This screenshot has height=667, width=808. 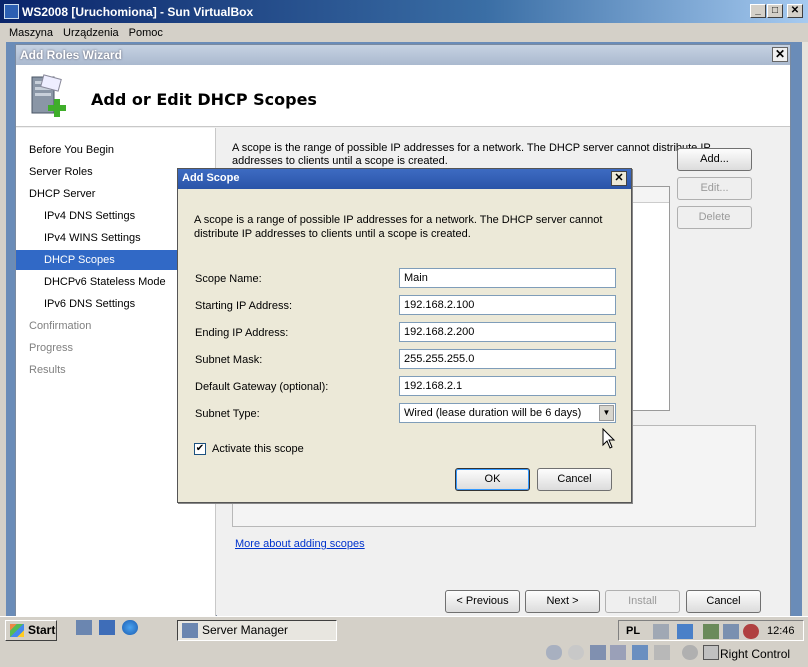 I want to click on host-key-label: Right Control, so click(x=755, y=654).